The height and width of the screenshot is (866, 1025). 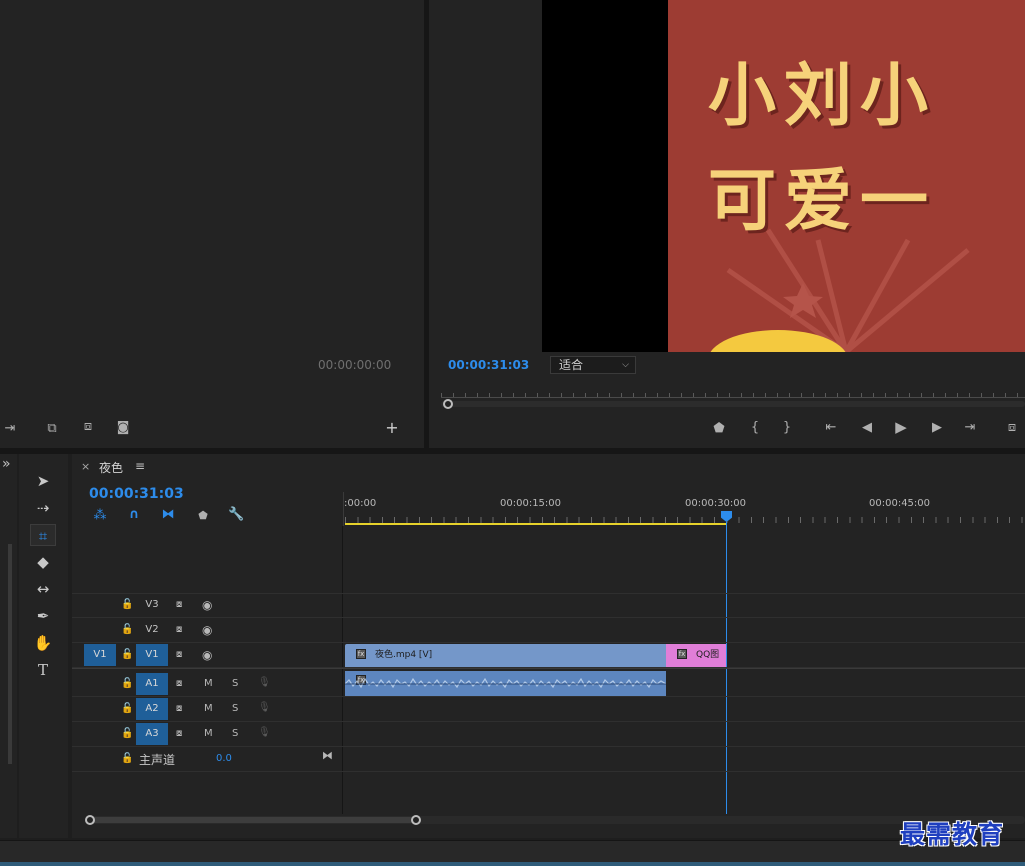 What do you see at coordinates (10, 429) in the screenshot?
I see `step-in-icon: ⇥` at bounding box center [10, 429].